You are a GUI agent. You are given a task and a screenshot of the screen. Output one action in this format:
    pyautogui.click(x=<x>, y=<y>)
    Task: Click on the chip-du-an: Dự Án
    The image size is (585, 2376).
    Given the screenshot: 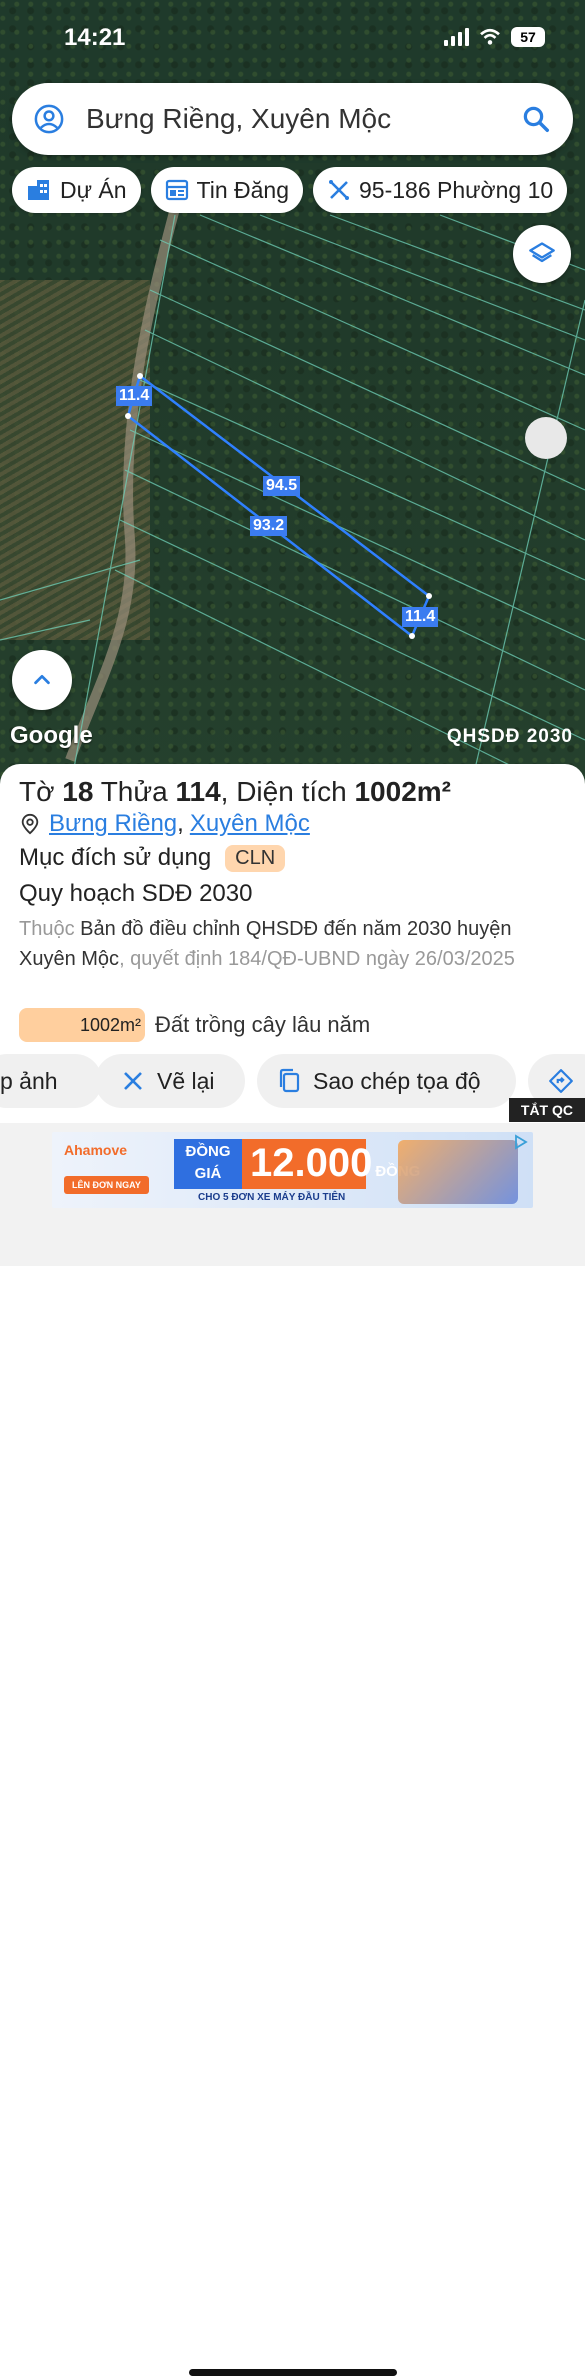 What is the action you would take?
    pyautogui.click(x=76, y=190)
    